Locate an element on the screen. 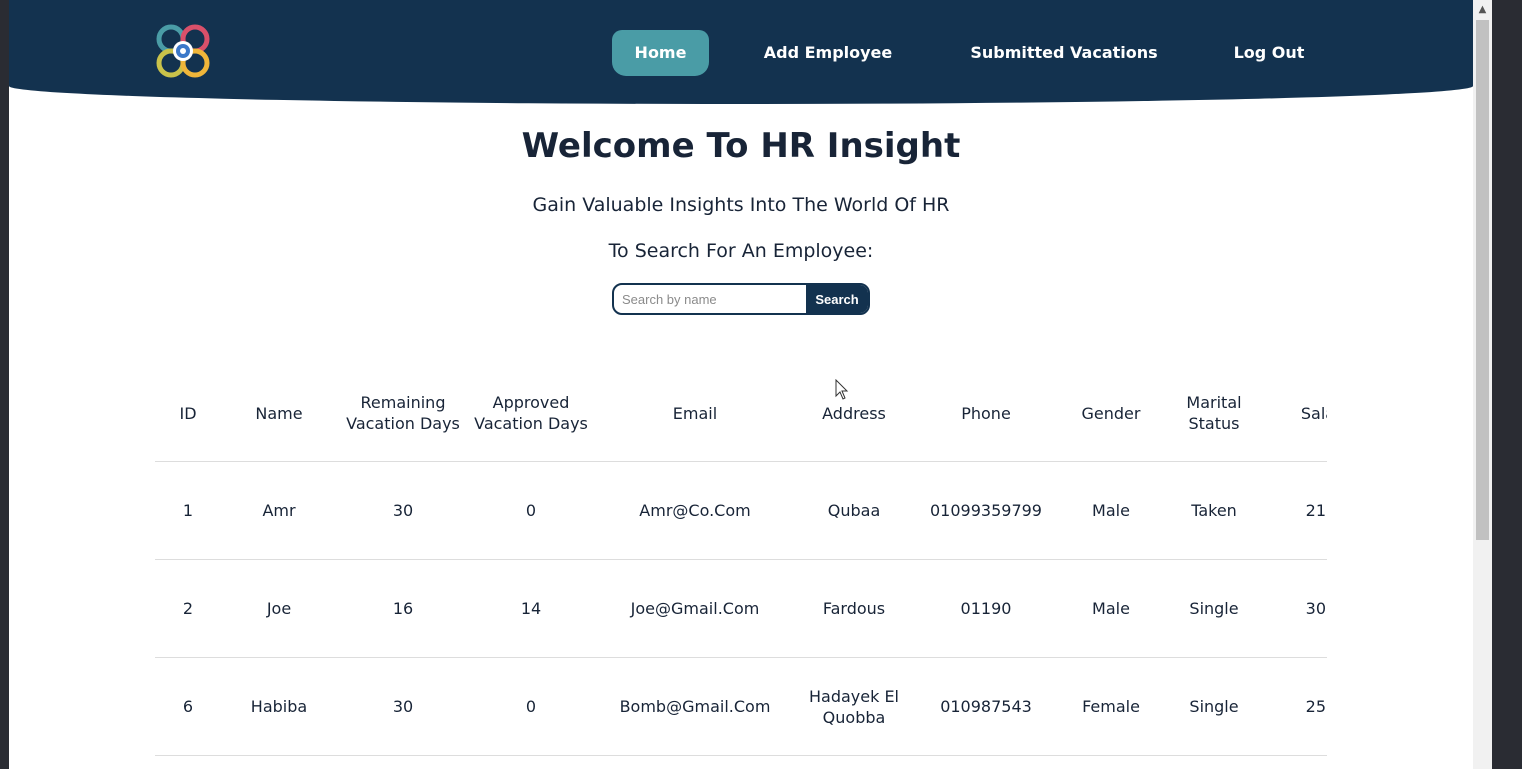  cell-approved-days: 14 is located at coordinates (531, 608).